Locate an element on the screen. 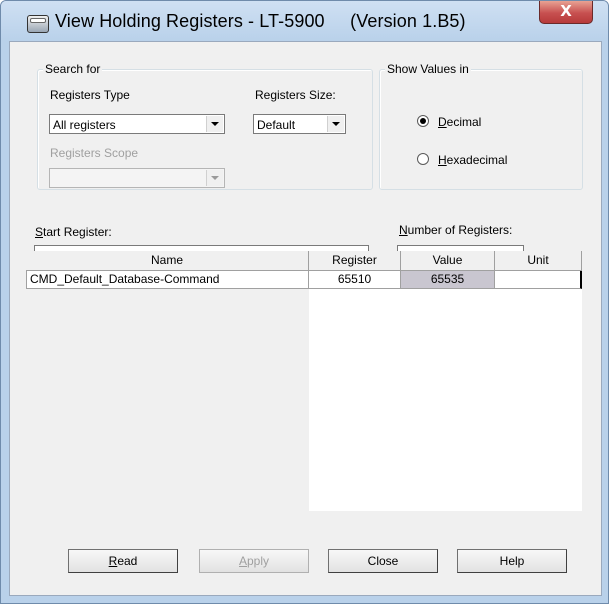  decimal-radio-label: Decimal is located at coordinates (459, 122).